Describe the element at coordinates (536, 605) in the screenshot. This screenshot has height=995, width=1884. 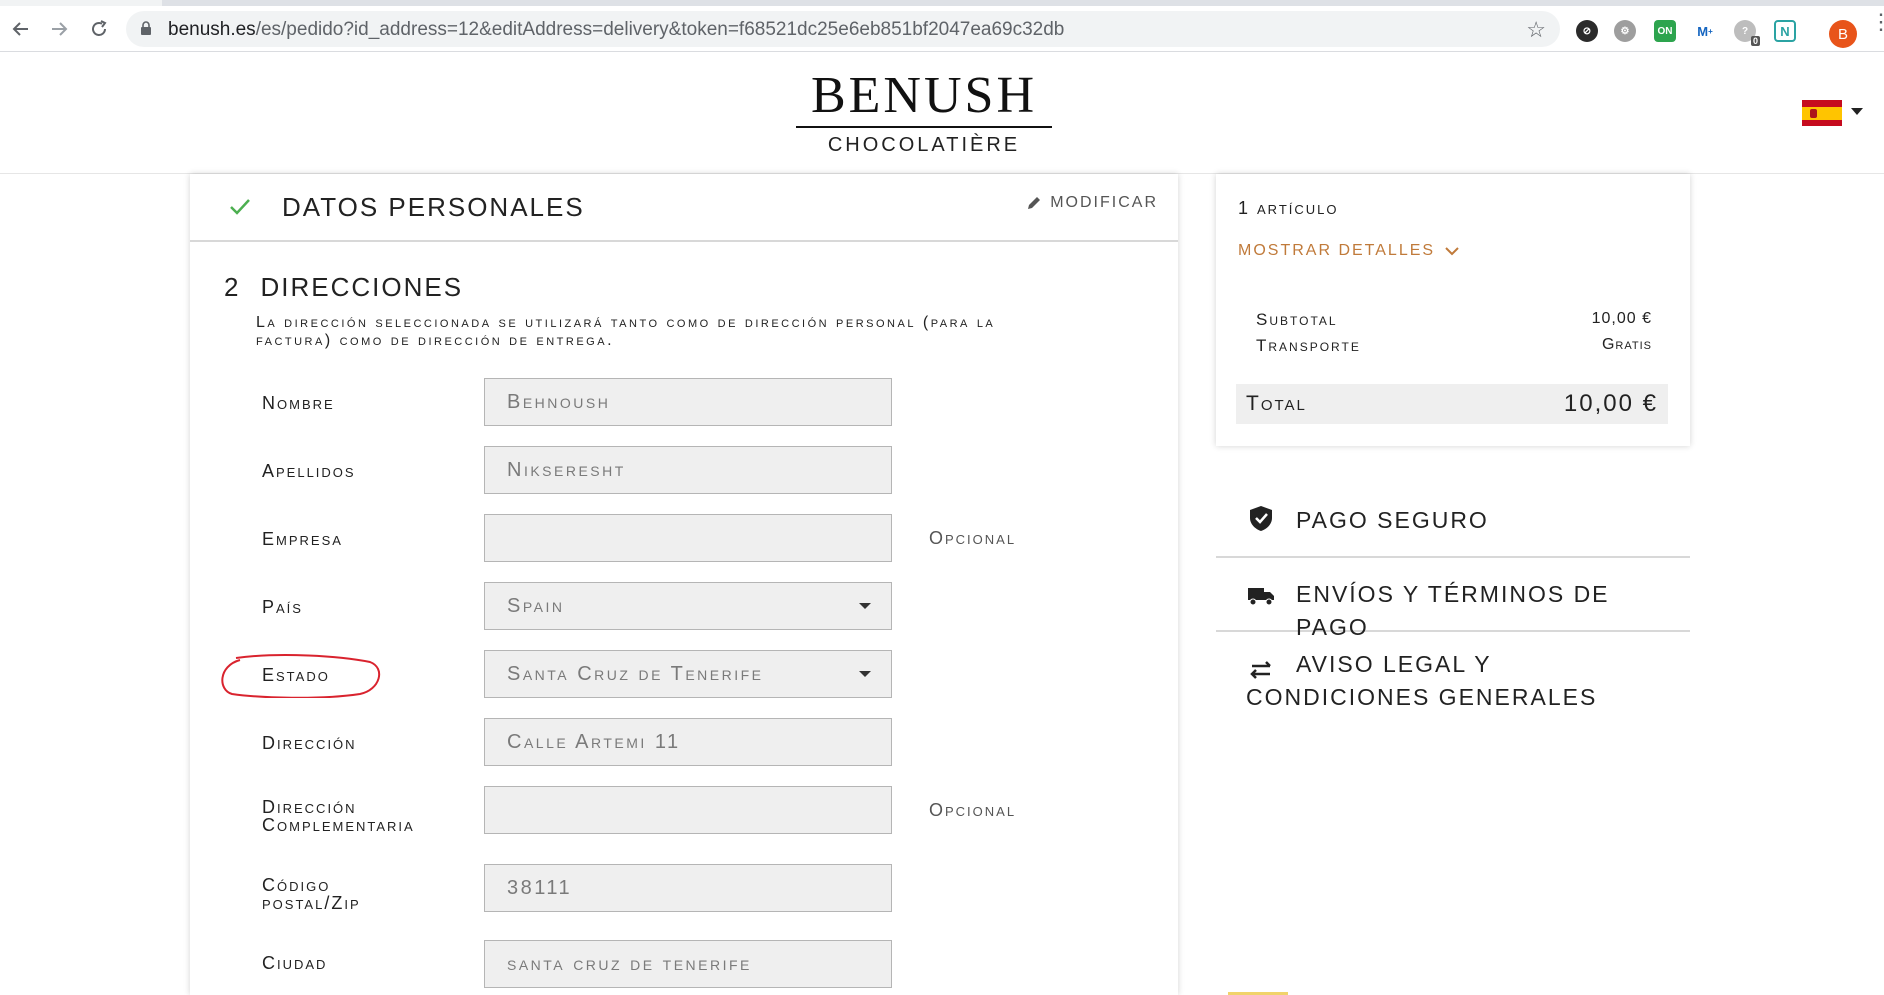
I see `pais-value: Spain` at that location.